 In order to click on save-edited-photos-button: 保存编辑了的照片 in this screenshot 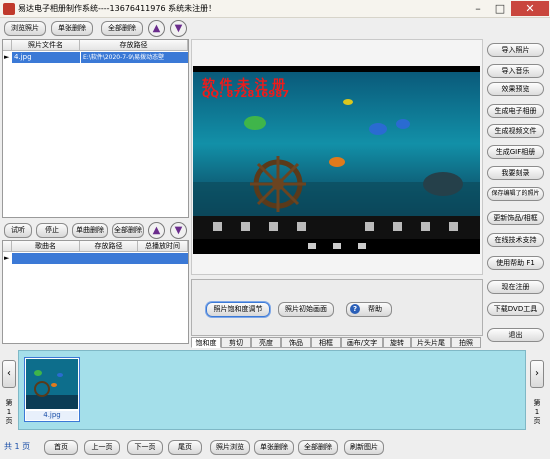, I will do `click(515, 194)`.